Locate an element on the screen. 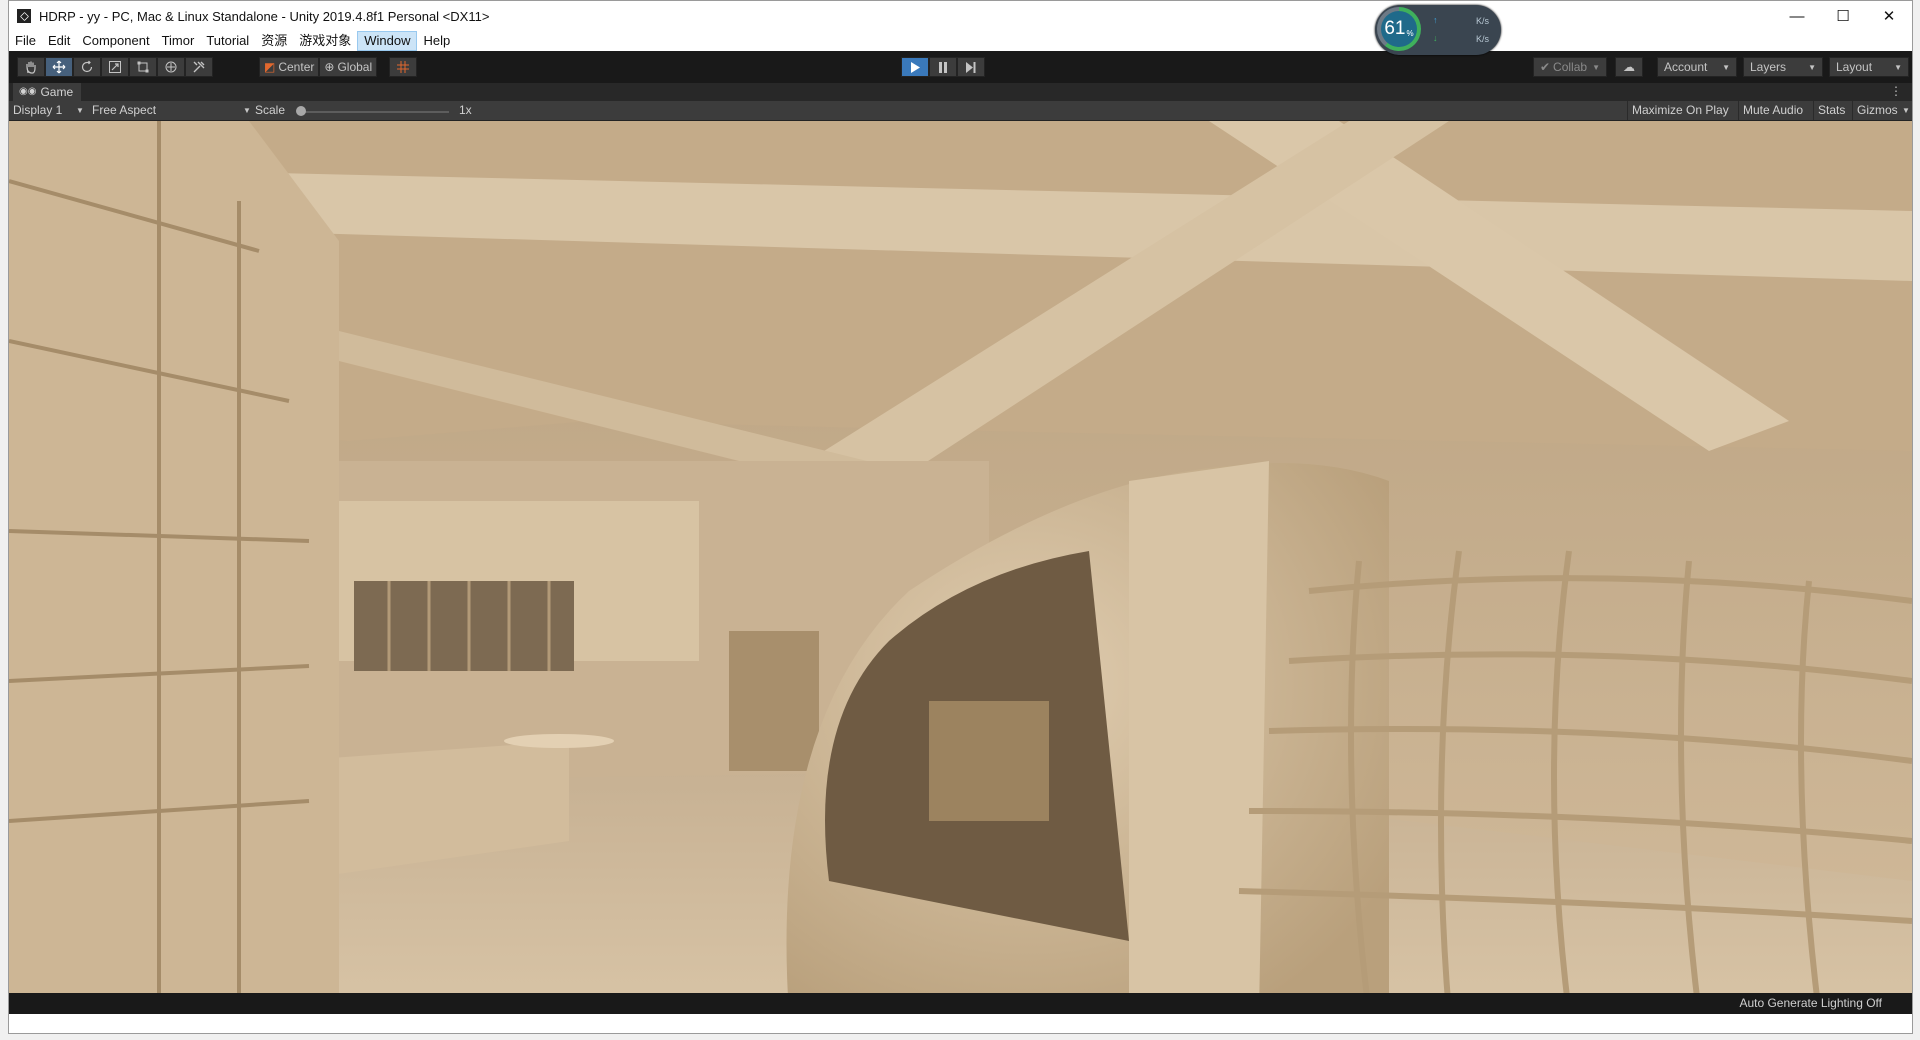 This screenshot has width=1920, height=1040. close-button: ✕ is located at coordinates (1889, 16).